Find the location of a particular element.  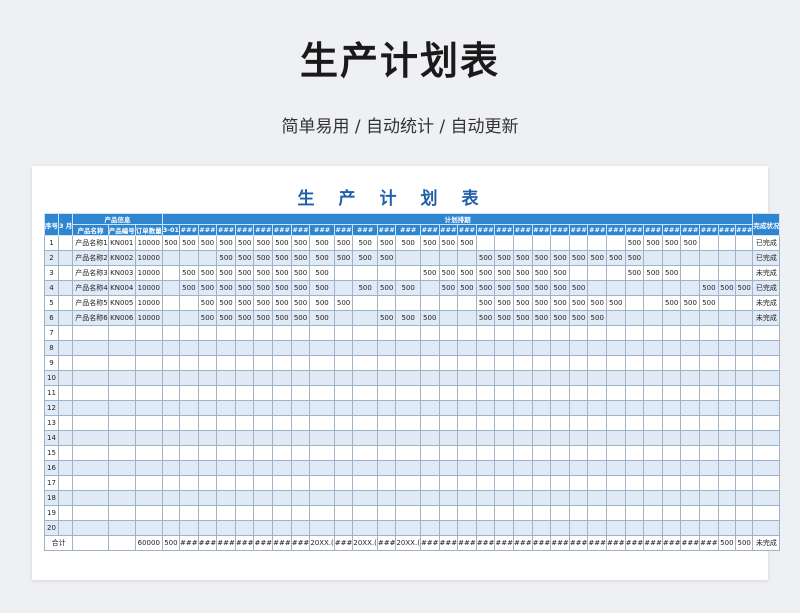

cell-status: 未完成 is located at coordinates (766, 273).